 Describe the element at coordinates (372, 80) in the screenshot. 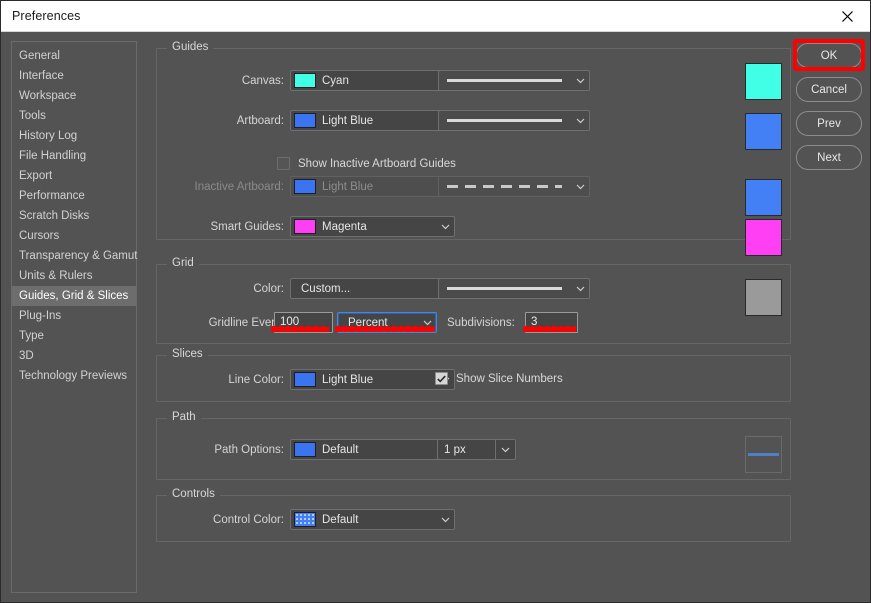

I see `canvas-color-select: Cyan` at that location.